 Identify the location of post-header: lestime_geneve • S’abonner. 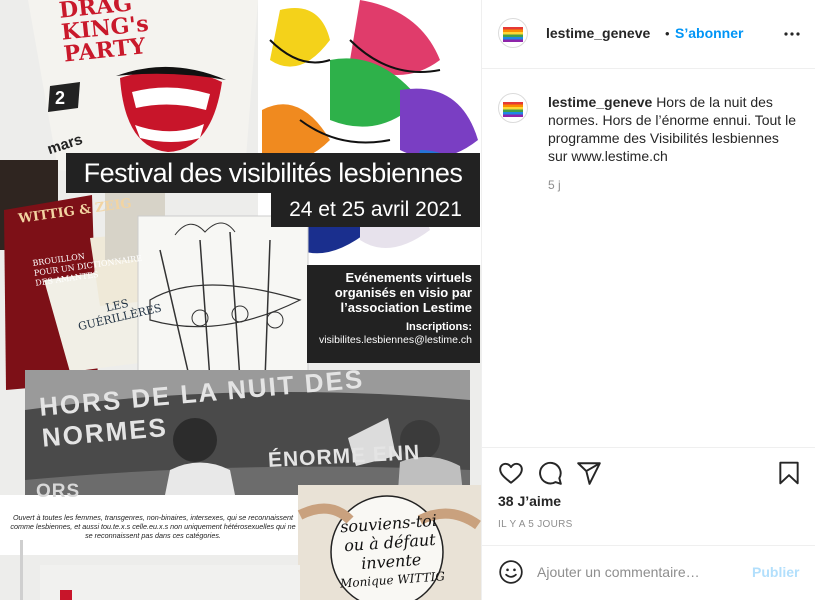
(648, 34).